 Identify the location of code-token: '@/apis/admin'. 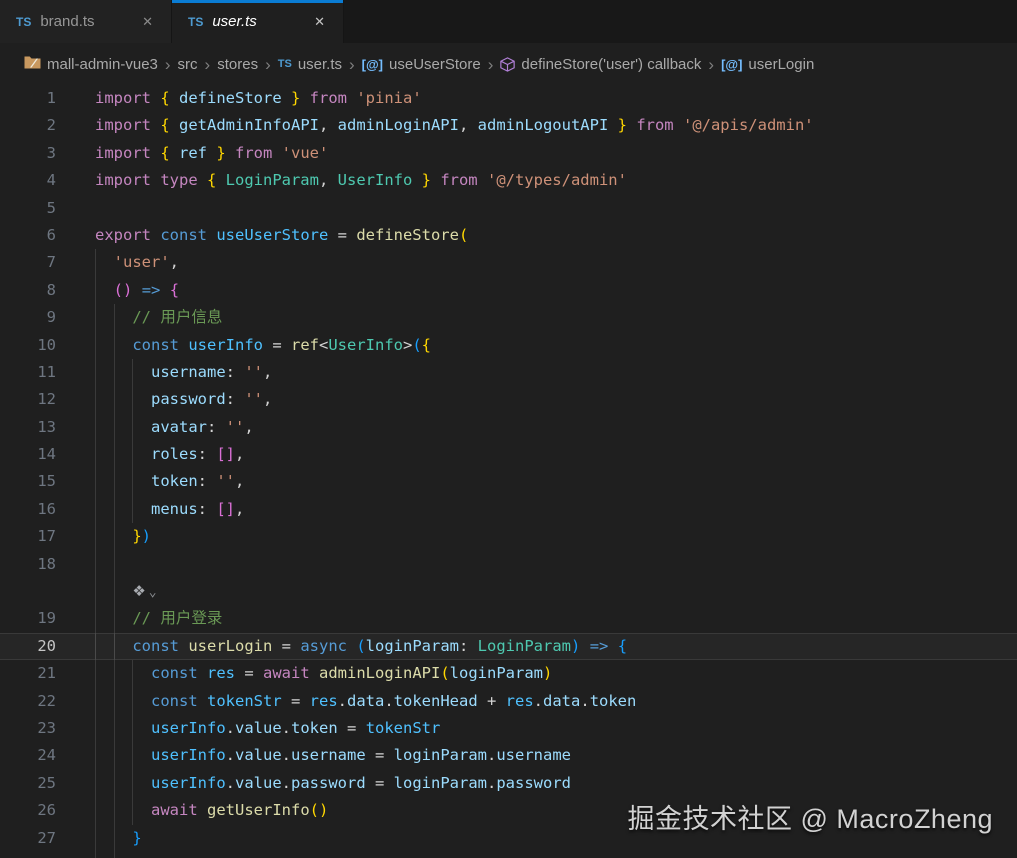
(748, 125).